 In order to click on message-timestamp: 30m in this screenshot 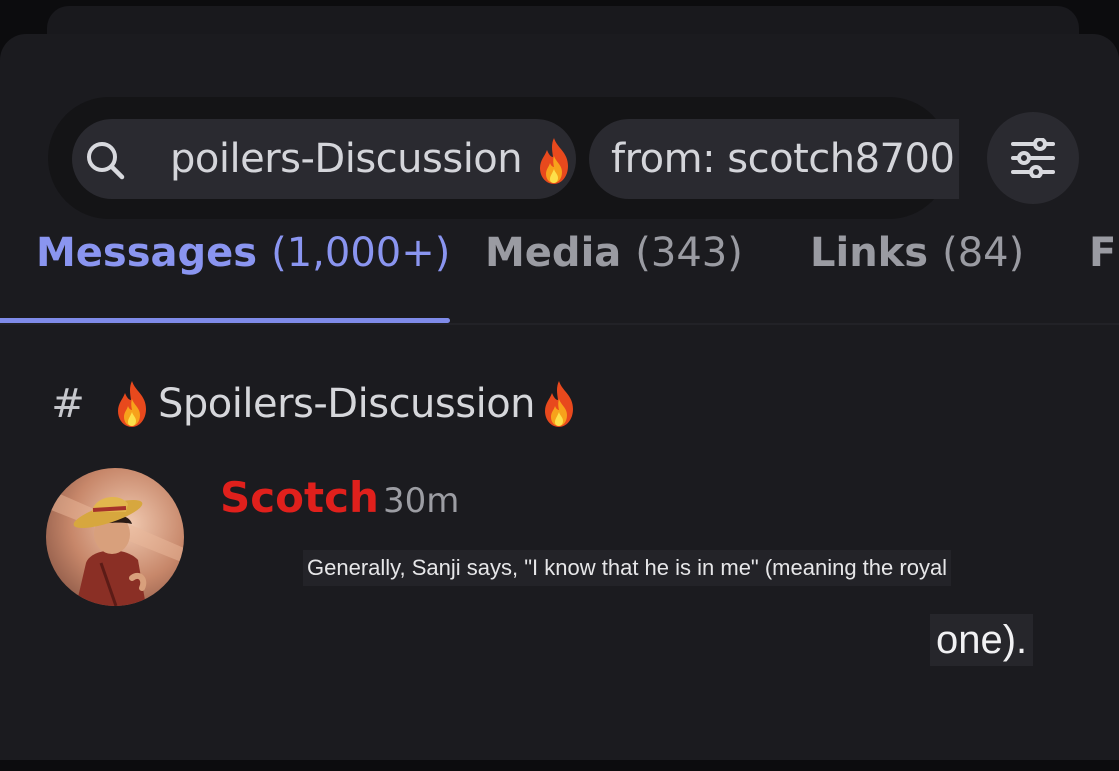, I will do `click(421, 501)`.